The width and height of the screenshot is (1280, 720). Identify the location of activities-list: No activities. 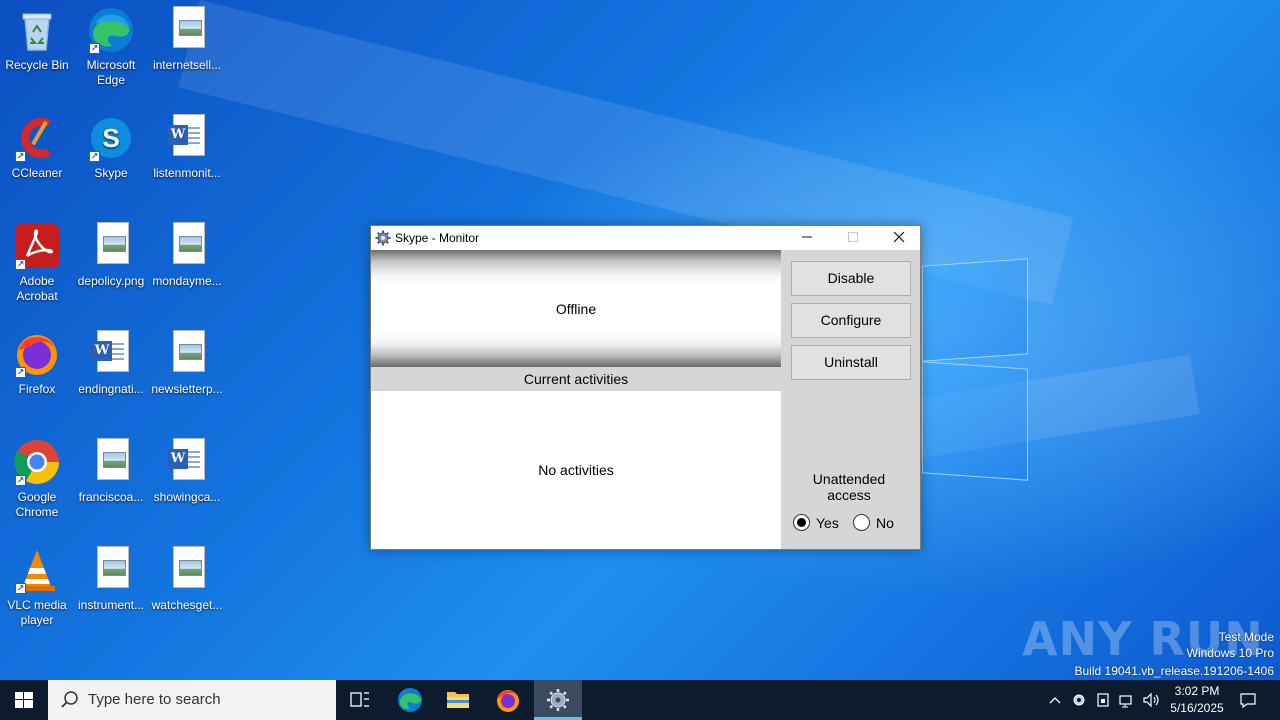
(576, 470).